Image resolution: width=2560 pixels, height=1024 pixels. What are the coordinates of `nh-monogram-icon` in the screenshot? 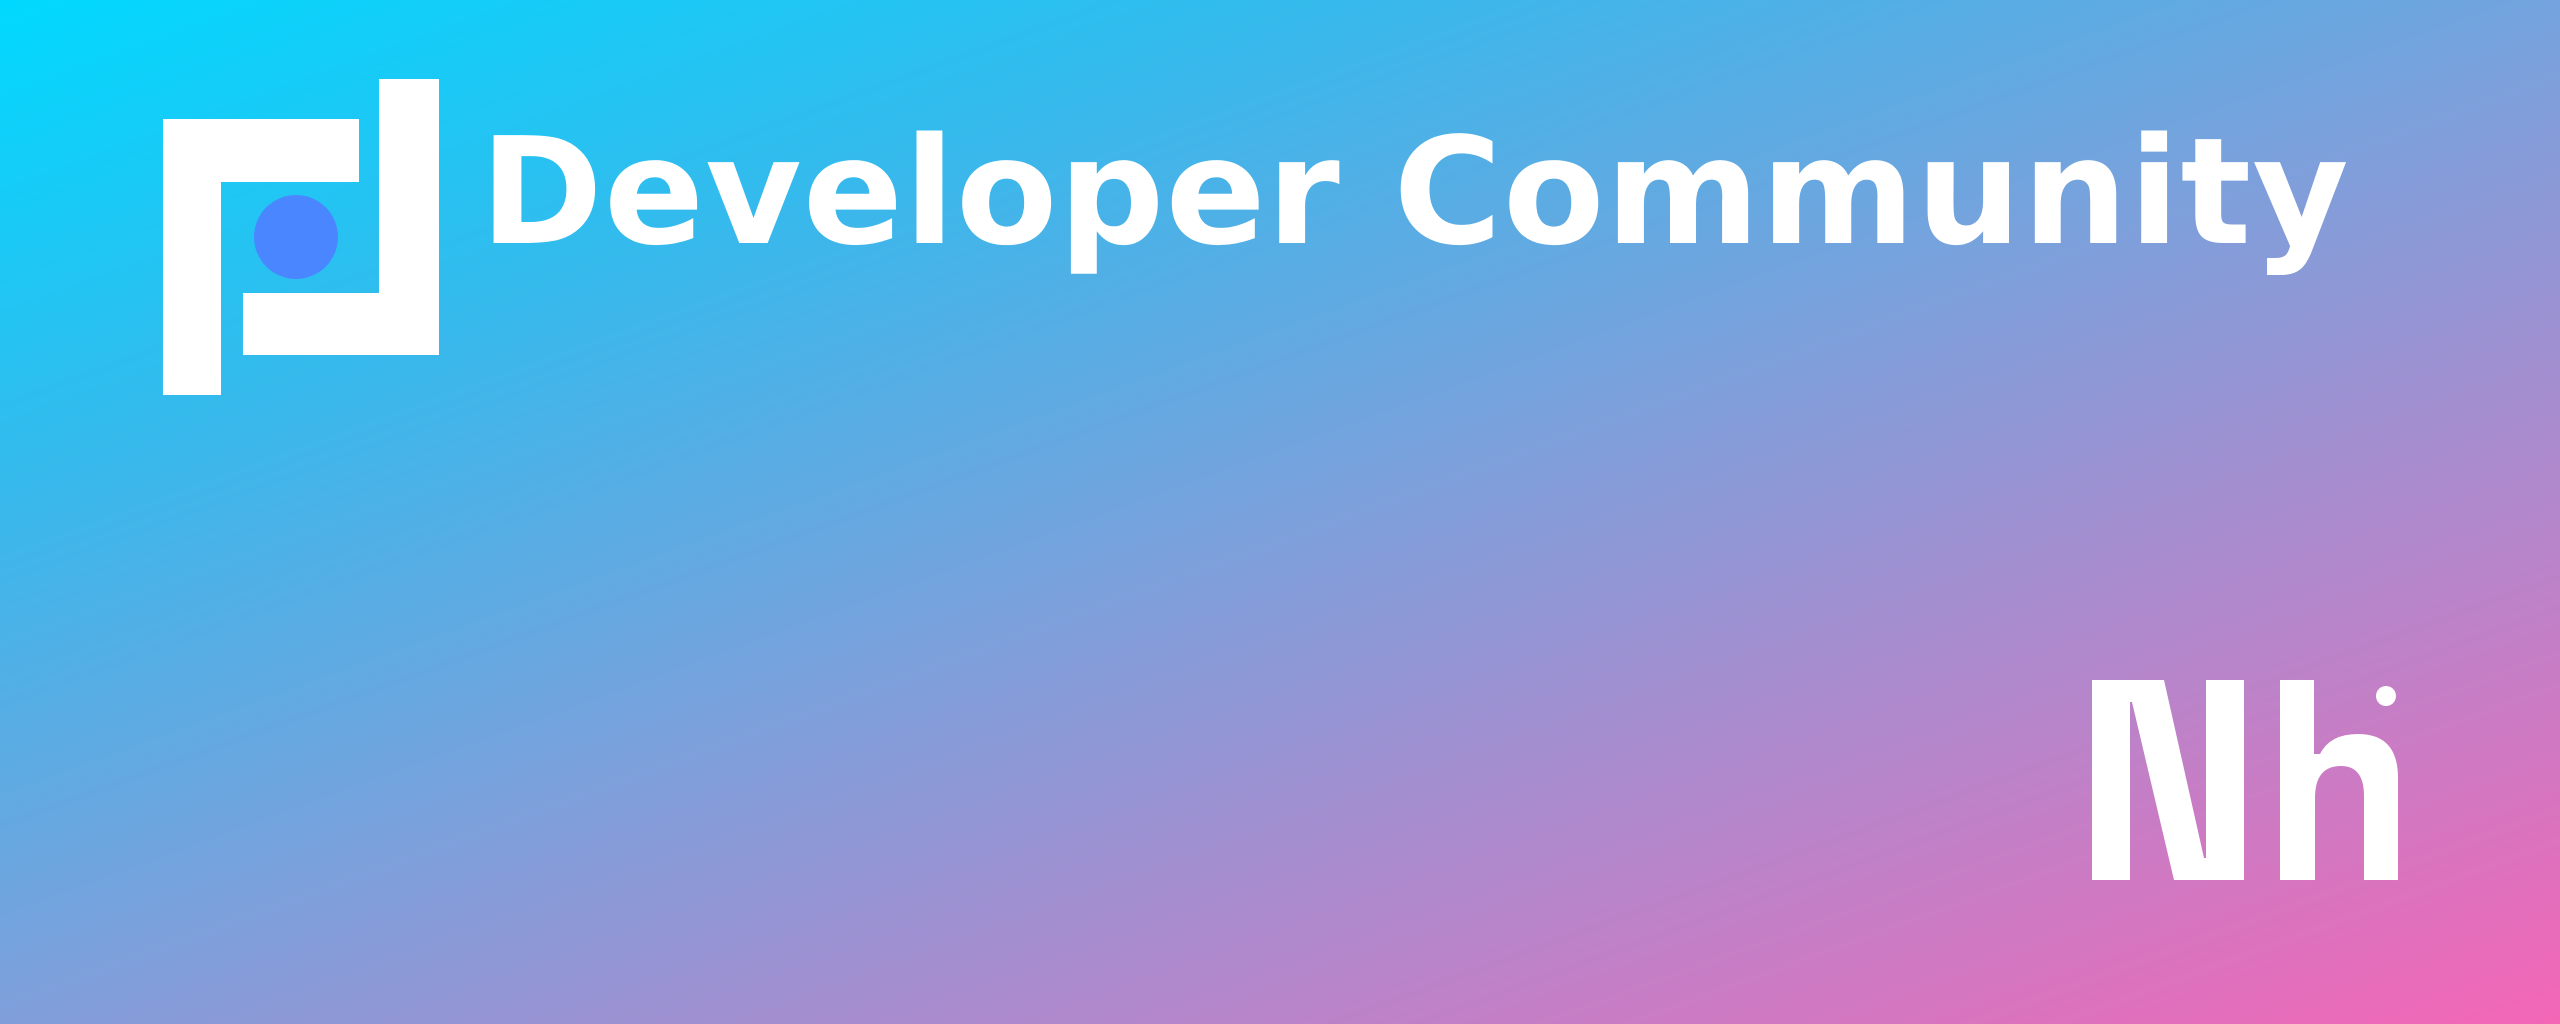 It's located at (2245, 780).